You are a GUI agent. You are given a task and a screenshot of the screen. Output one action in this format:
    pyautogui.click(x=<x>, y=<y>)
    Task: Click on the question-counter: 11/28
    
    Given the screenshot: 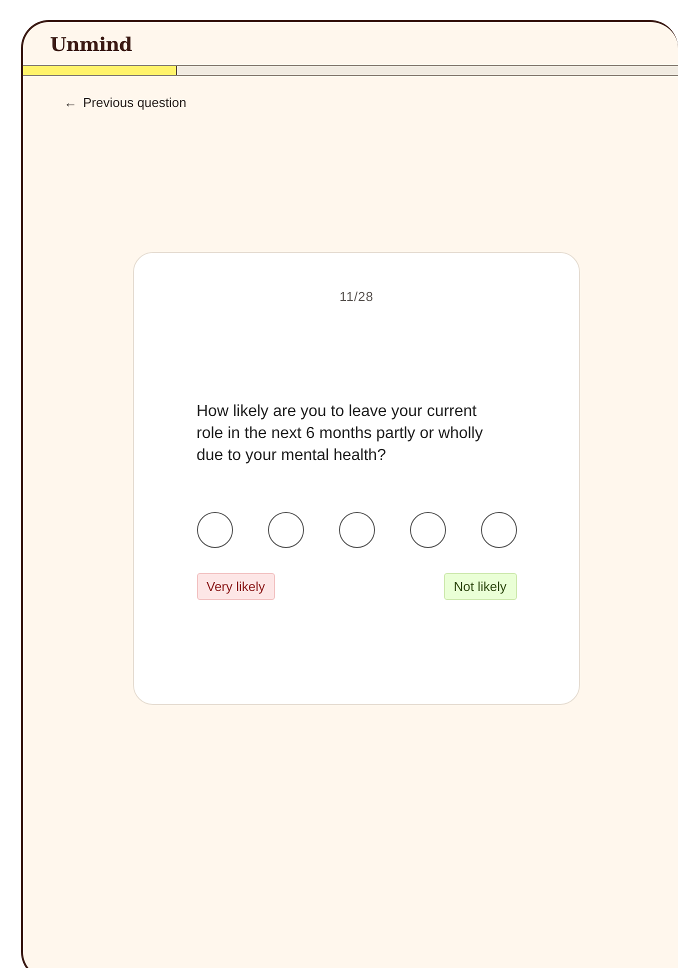 What is the action you would take?
    pyautogui.click(x=356, y=296)
    